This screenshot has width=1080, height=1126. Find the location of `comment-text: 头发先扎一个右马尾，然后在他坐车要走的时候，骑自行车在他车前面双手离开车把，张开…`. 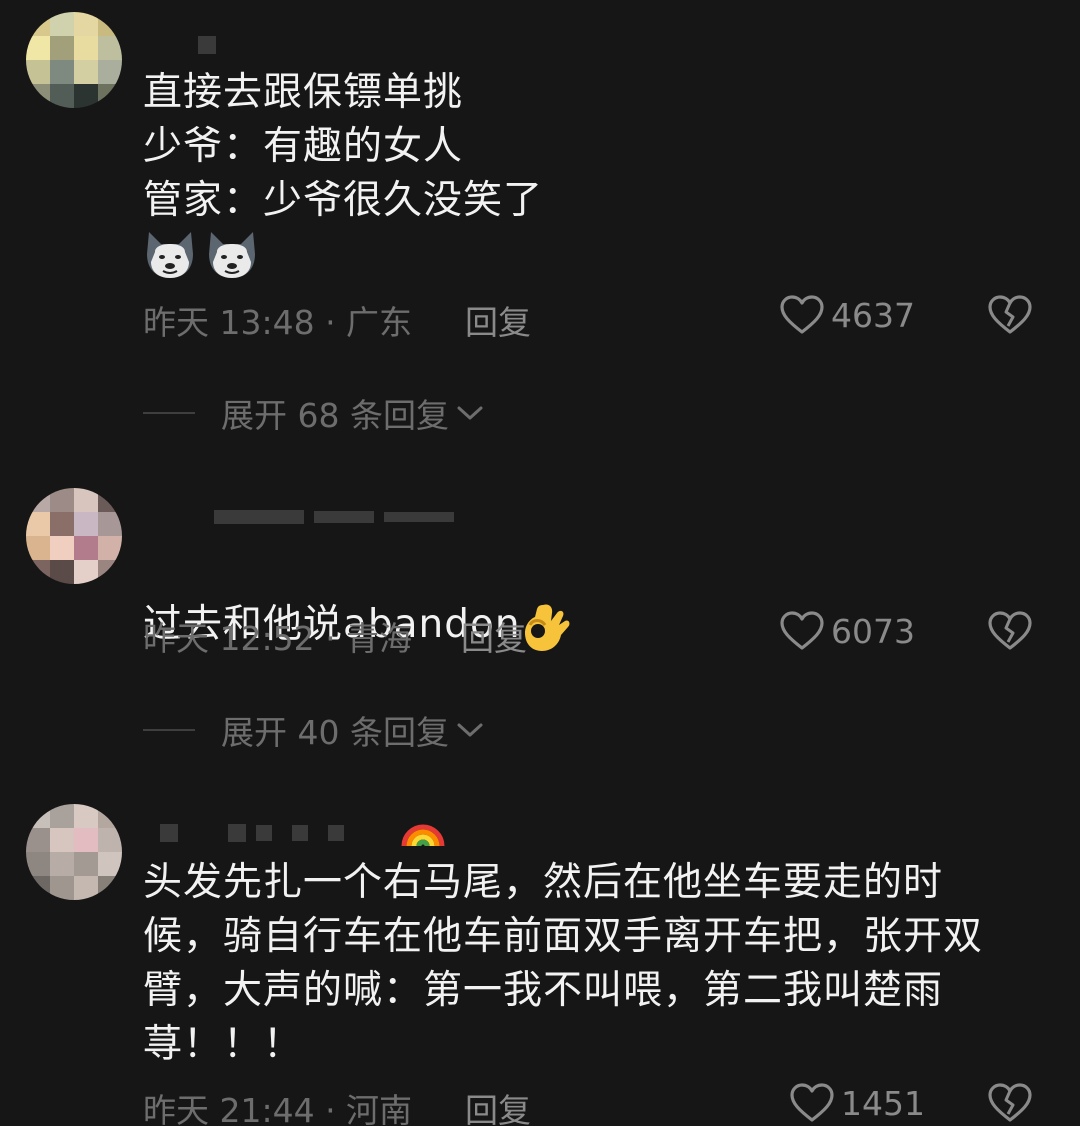

comment-text: 头发先扎一个右马尾，然后在他坐车要走的时候，骑自行车在他车前面双手离开车把，张开… is located at coordinates (563, 963).